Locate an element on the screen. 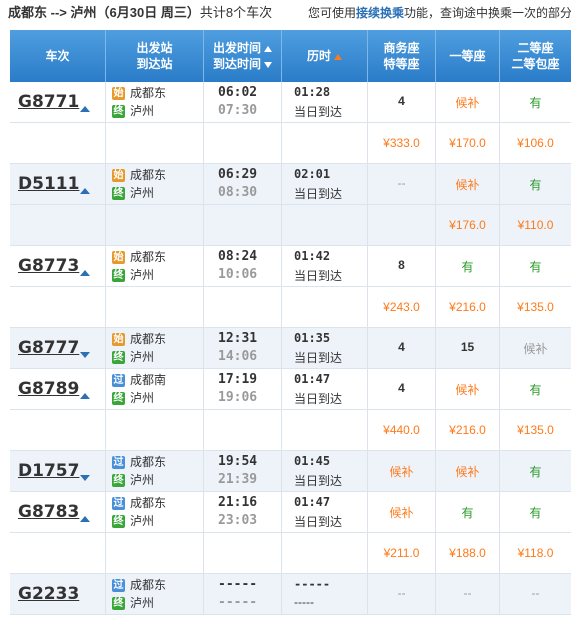 Image resolution: width=571 pixels, height=626 pixels. train-cell: G2233 is located at coordinates (58, 594).